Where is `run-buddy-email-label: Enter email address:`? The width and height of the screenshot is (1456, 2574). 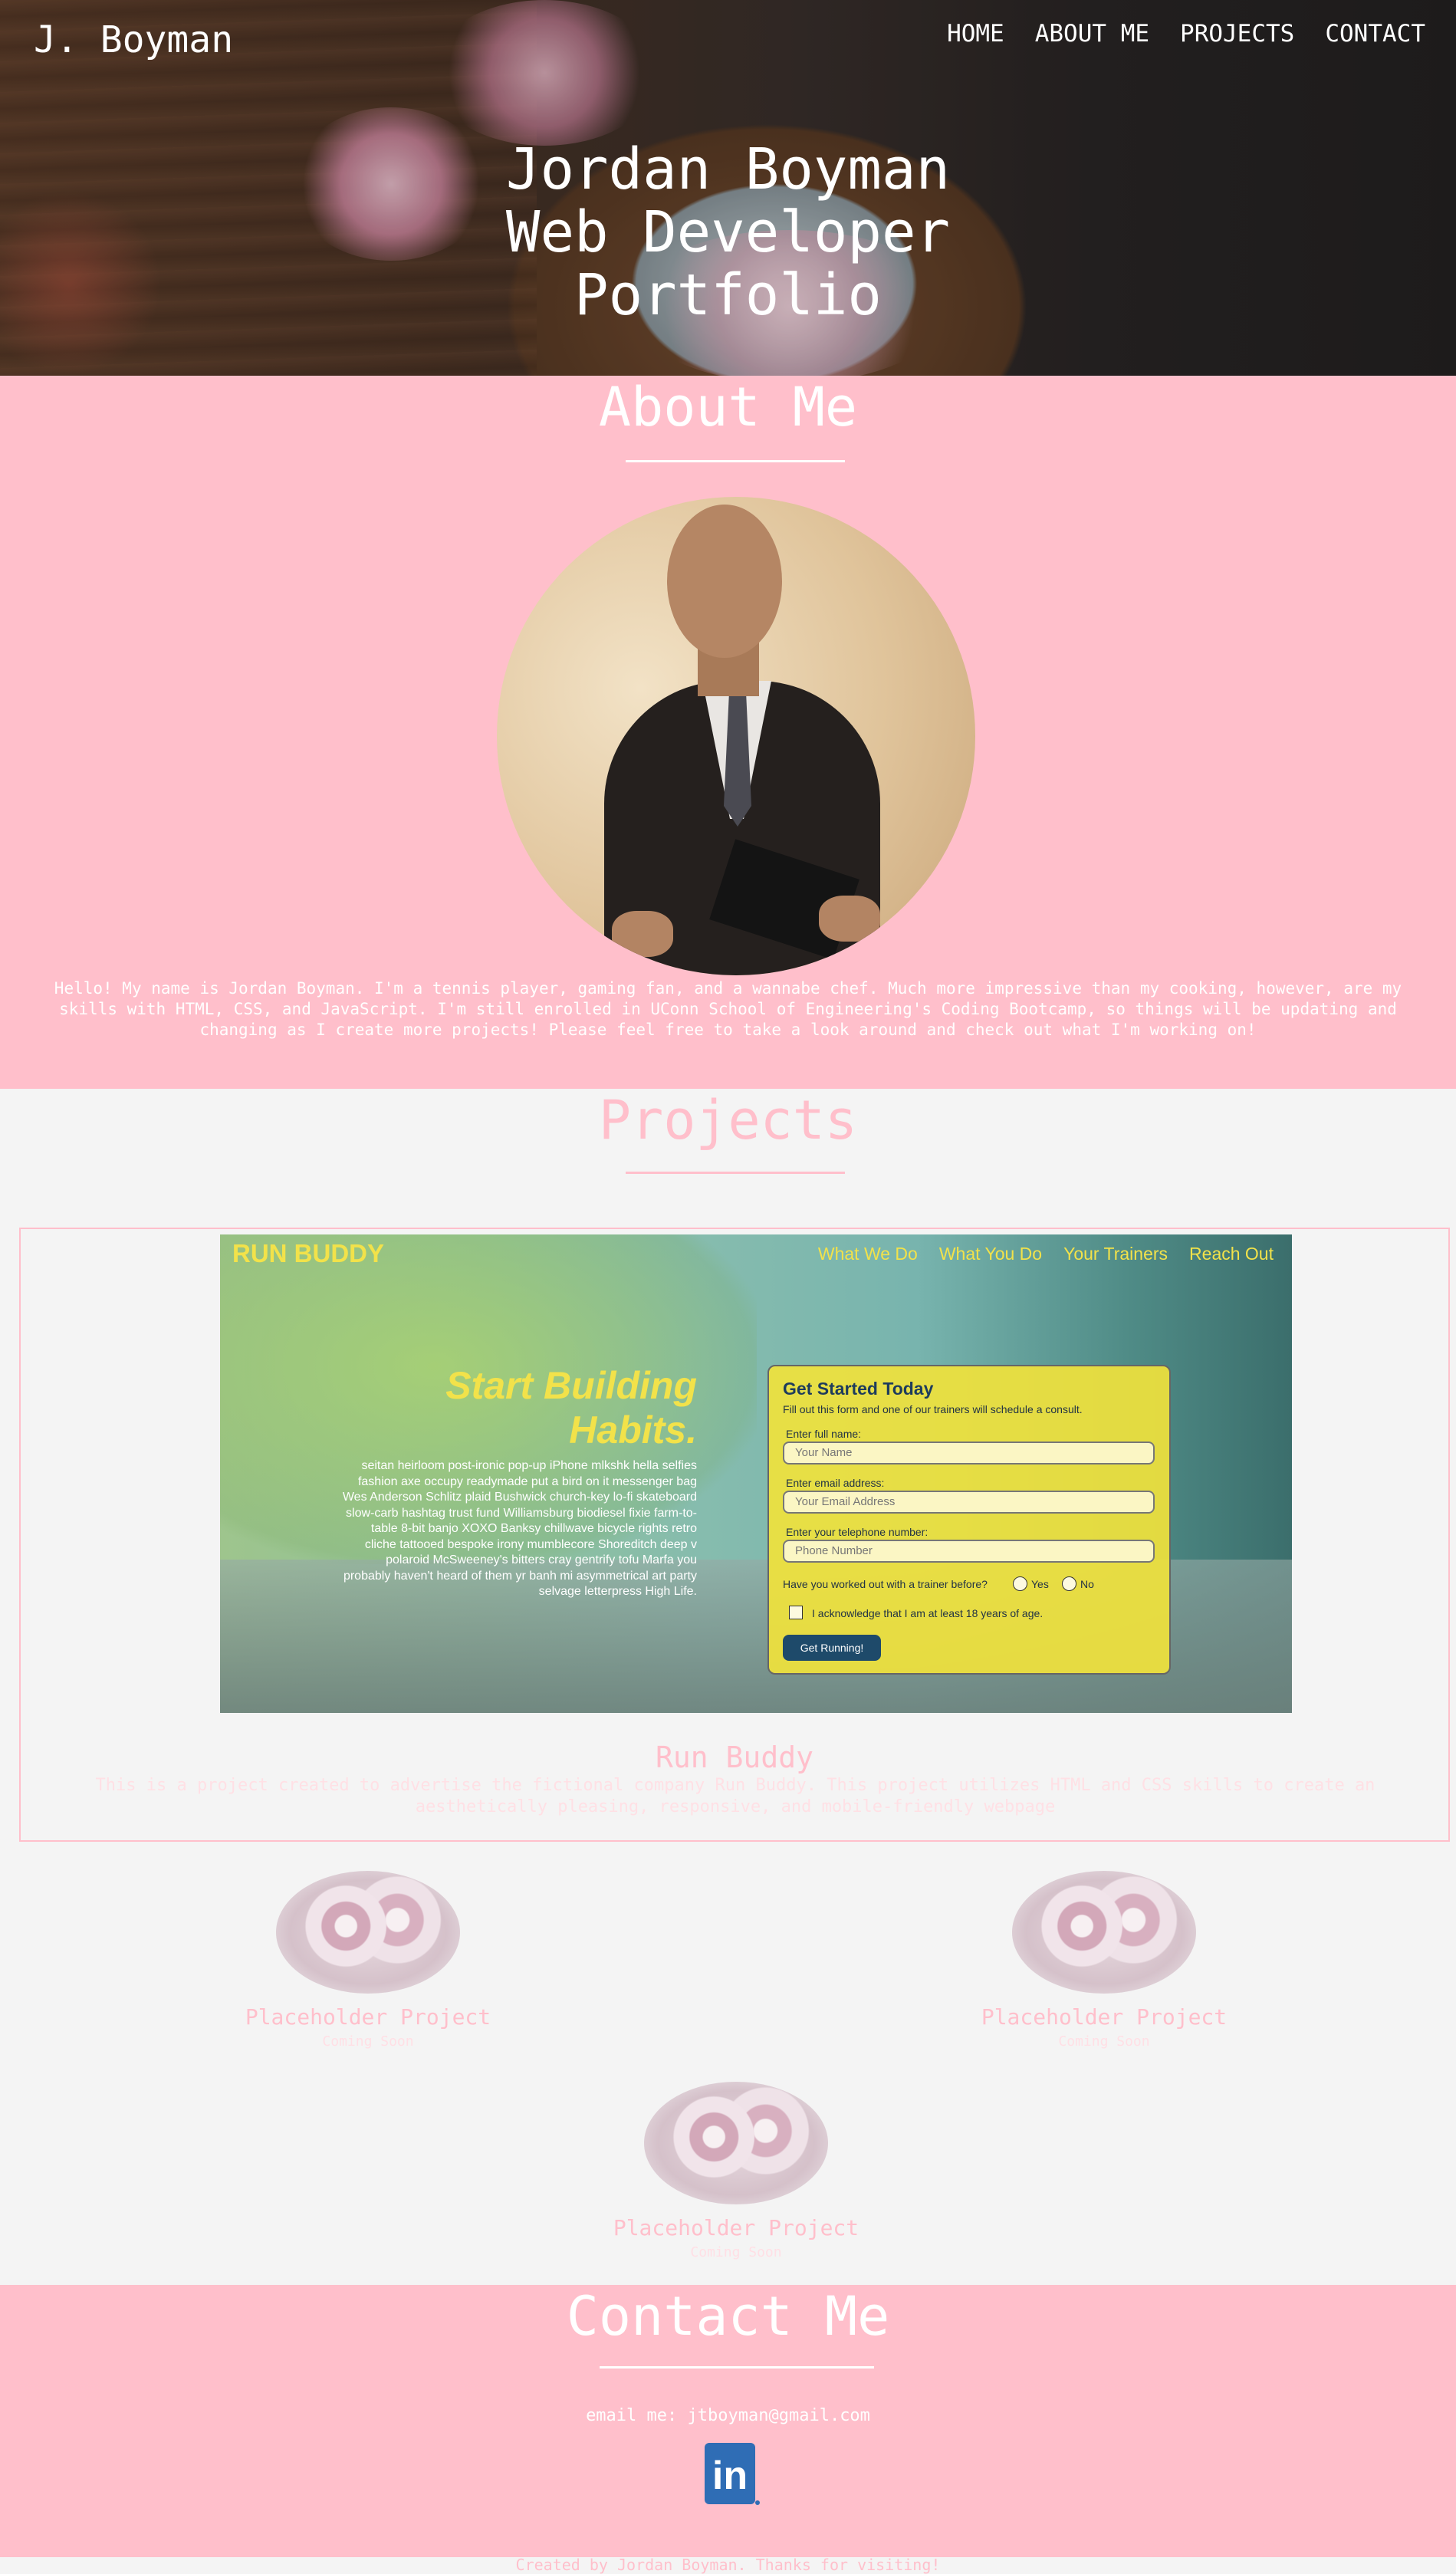 run-buddy-email-label: Enter email address: is located at coordinates (835, 1483).